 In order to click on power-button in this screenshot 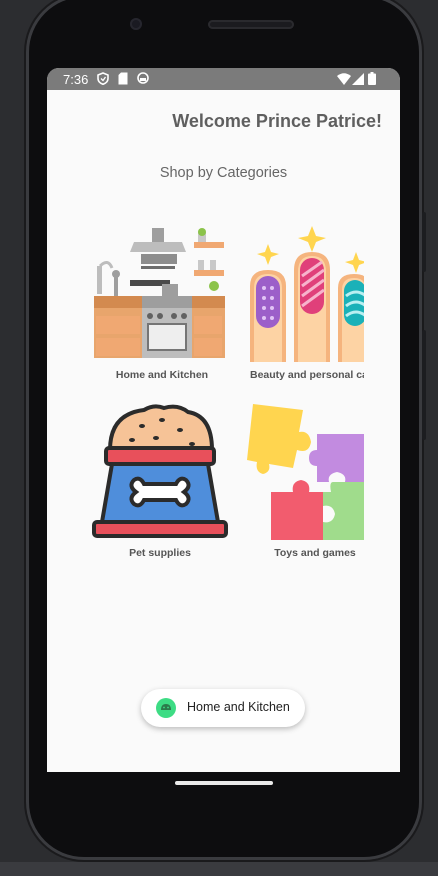, I will do `click(424, 385)`.